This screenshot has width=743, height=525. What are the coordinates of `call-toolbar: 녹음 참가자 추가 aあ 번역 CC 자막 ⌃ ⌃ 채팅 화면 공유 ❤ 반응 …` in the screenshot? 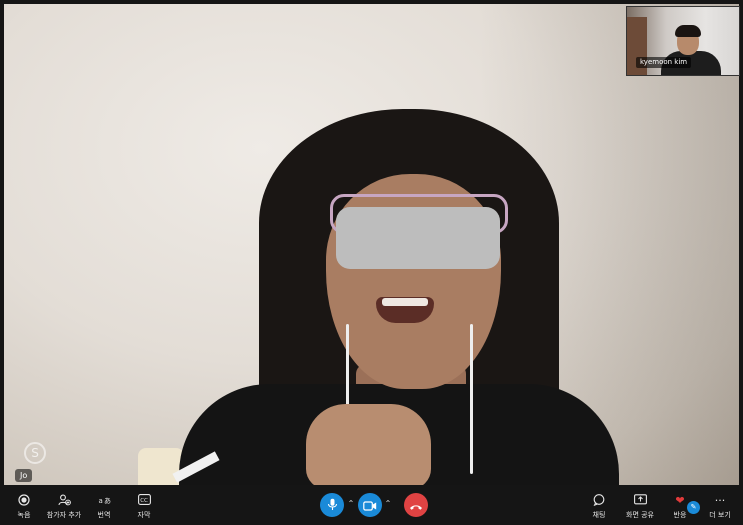 It's located at (371, 505).